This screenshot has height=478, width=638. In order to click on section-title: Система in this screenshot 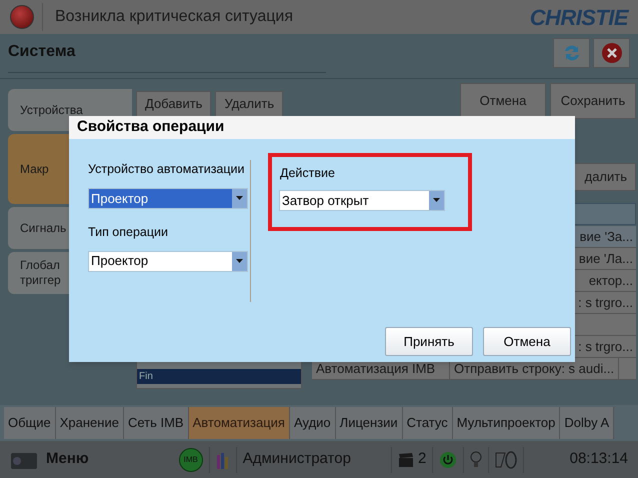, I will do `click(167, 55)`.